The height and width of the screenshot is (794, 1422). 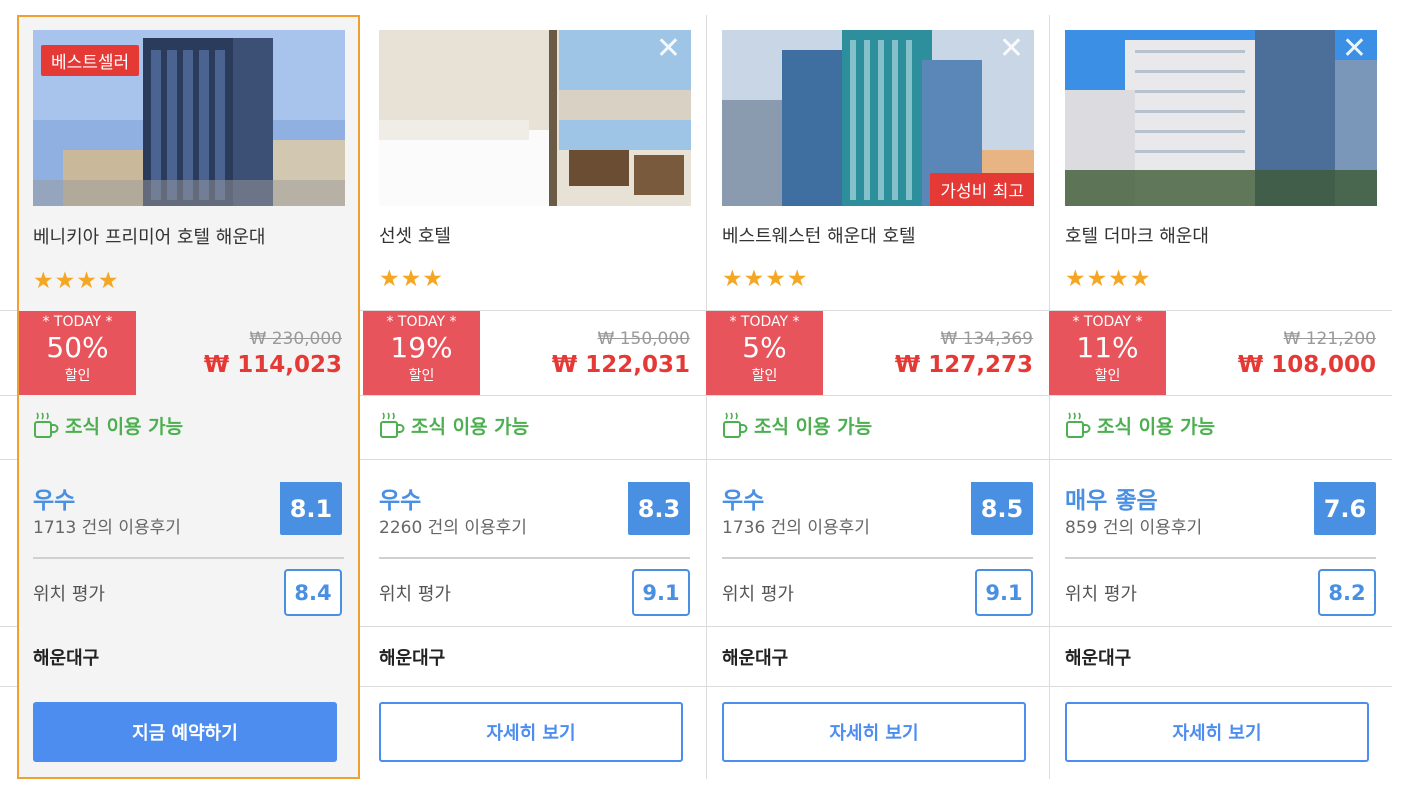 I want to click on hotel-photo: ✕ 가성비 최고, so click(x=878, y=118).